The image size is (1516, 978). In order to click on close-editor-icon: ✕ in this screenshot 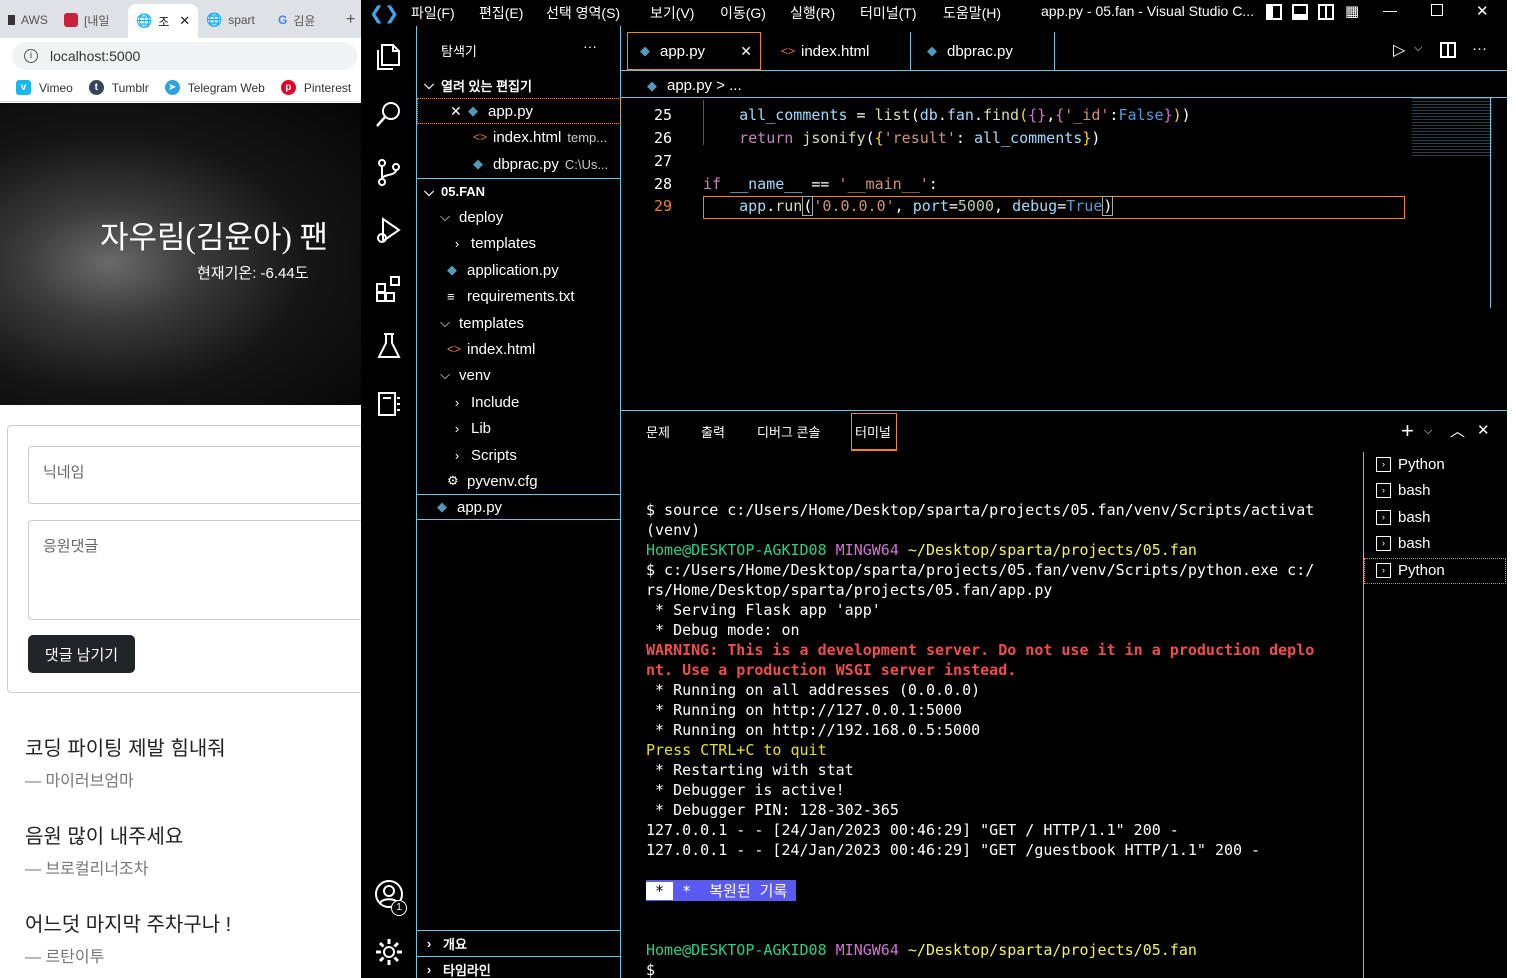, I will do `click(459, 111)`.